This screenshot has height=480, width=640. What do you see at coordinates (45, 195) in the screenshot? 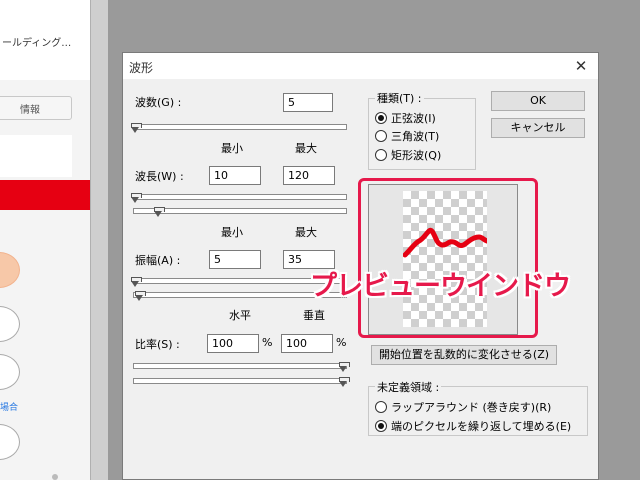
I see `background-red-banner` at bounding box center [45, 195].